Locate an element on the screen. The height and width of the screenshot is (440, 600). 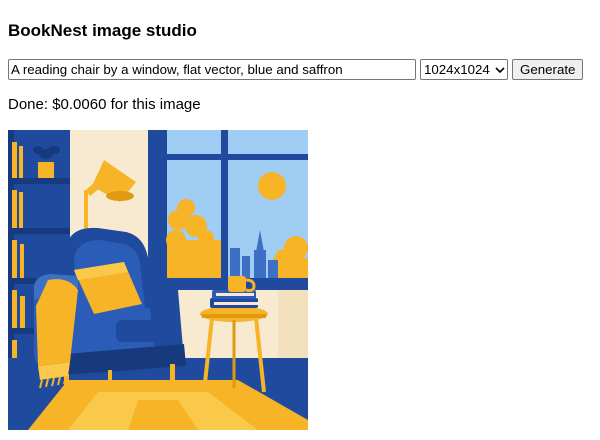
size-select-value: 1024x1024 is located at coordinates (457, 69).